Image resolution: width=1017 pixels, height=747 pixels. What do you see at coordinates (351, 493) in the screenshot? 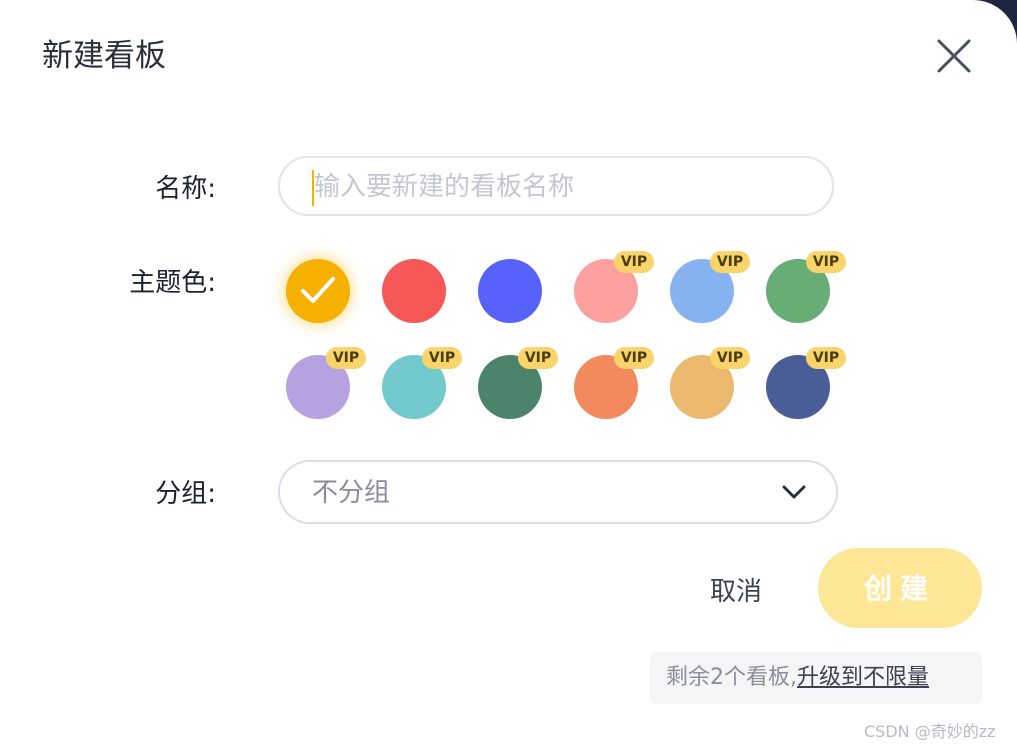
I see `group-select-value: 不分组` at bounding box center [351, 493].